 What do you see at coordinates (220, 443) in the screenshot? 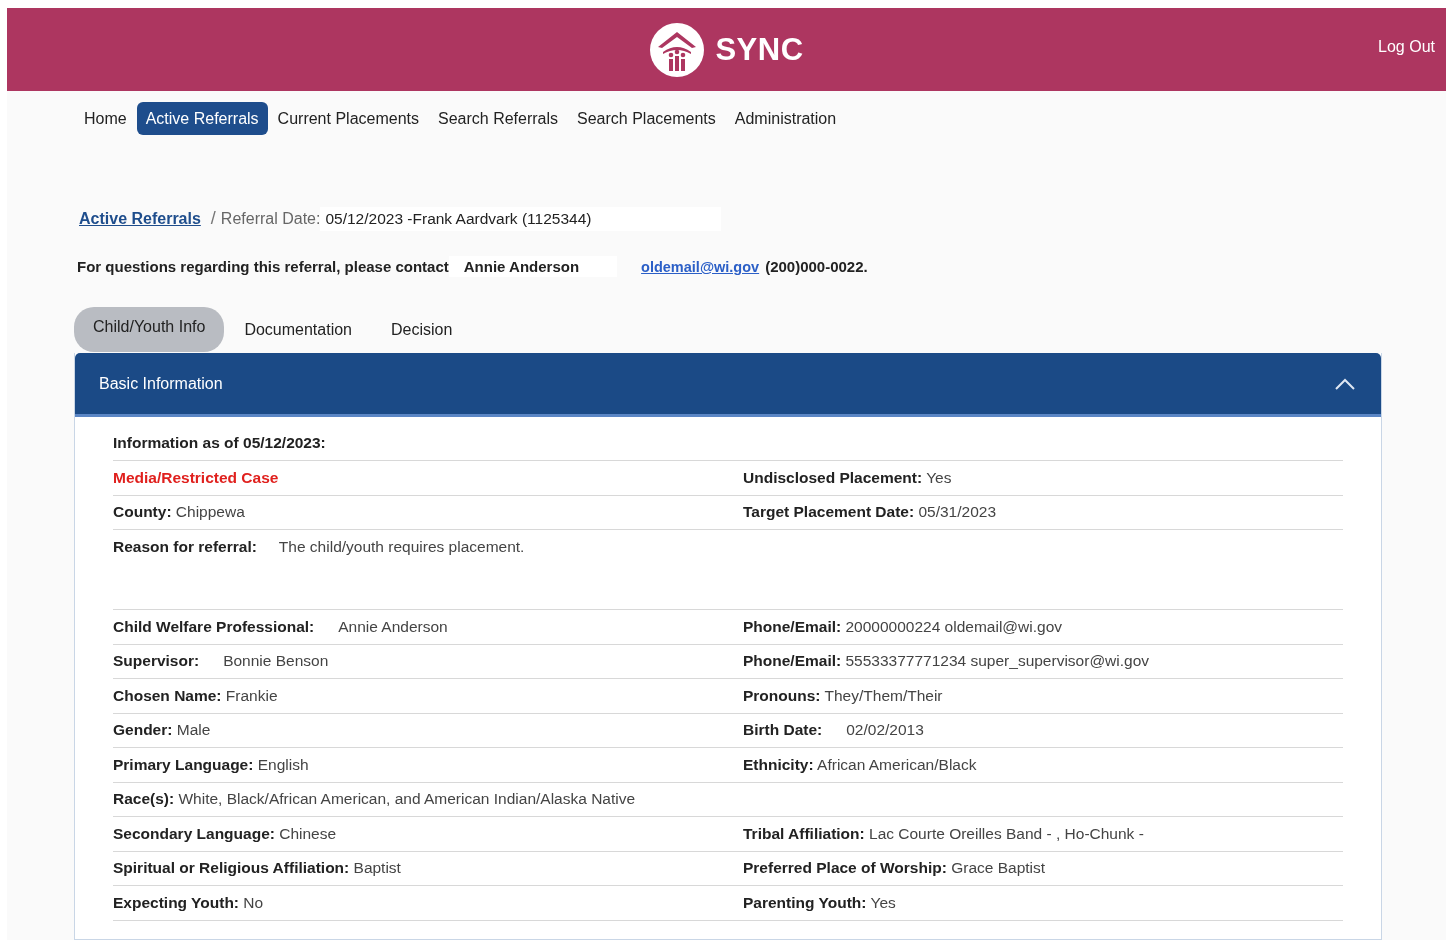
I see `section-heading: Information as of 05/12/2023:` at bounding box center [220, 443].